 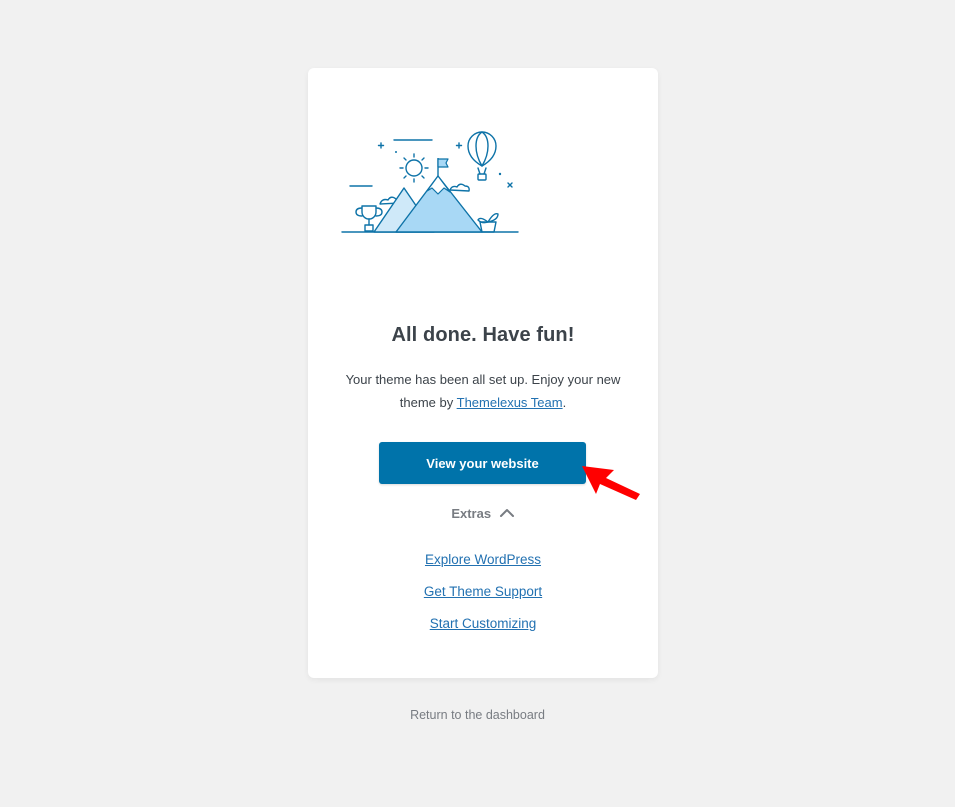 What do you see at coordinates (430, 182) in the screenshot?
I see `mountain-flag-balloon-illustration` at bounding box center [430, 182].